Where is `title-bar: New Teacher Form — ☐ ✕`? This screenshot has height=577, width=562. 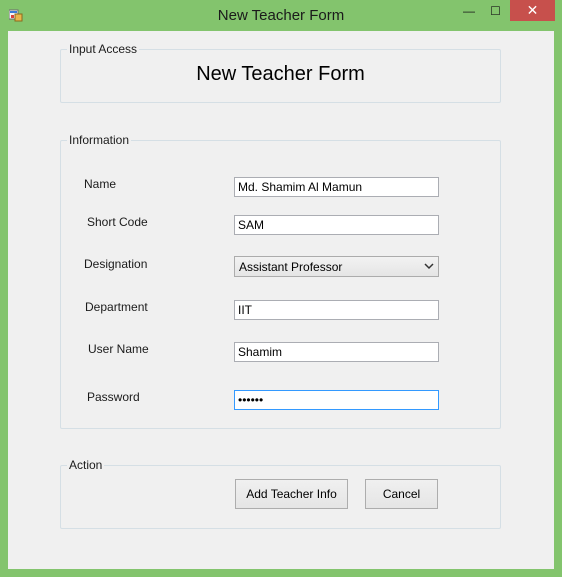 title-bar: New Teacher Form — ☐ ✕ is located at coordinates (281, 15).